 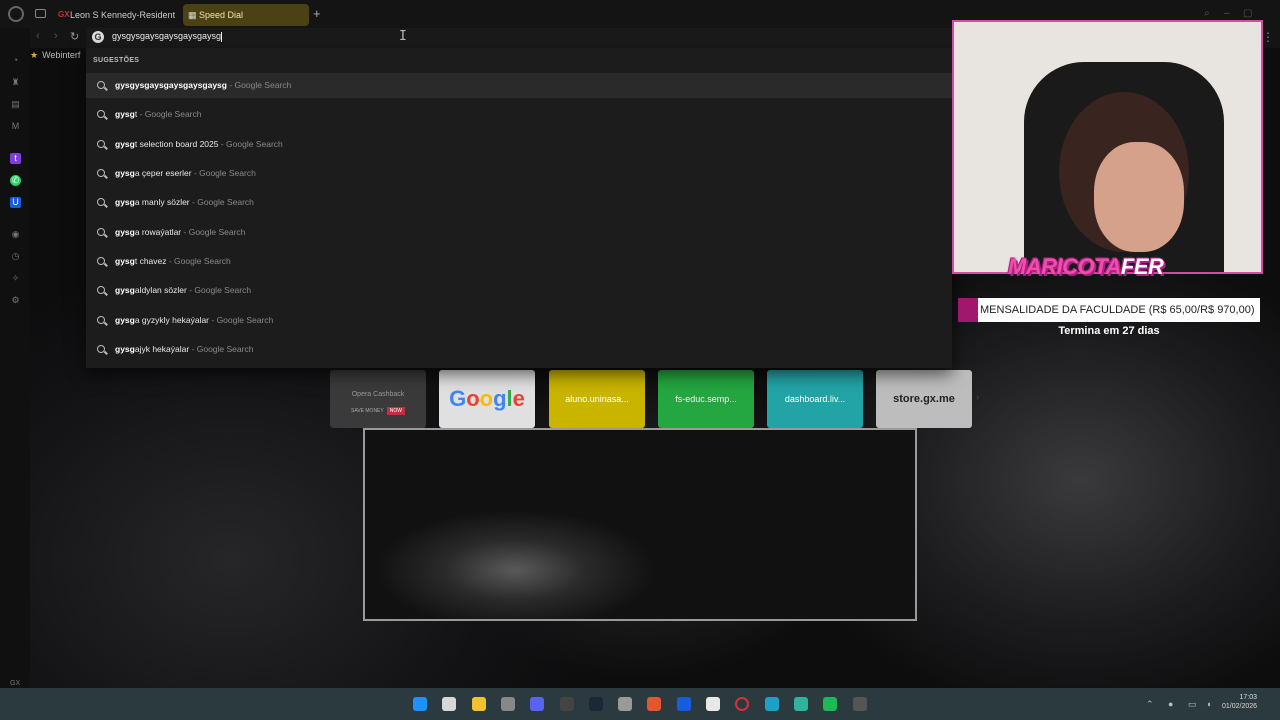 I want to click on new-tab-button: +, so click(x=317, y=13).